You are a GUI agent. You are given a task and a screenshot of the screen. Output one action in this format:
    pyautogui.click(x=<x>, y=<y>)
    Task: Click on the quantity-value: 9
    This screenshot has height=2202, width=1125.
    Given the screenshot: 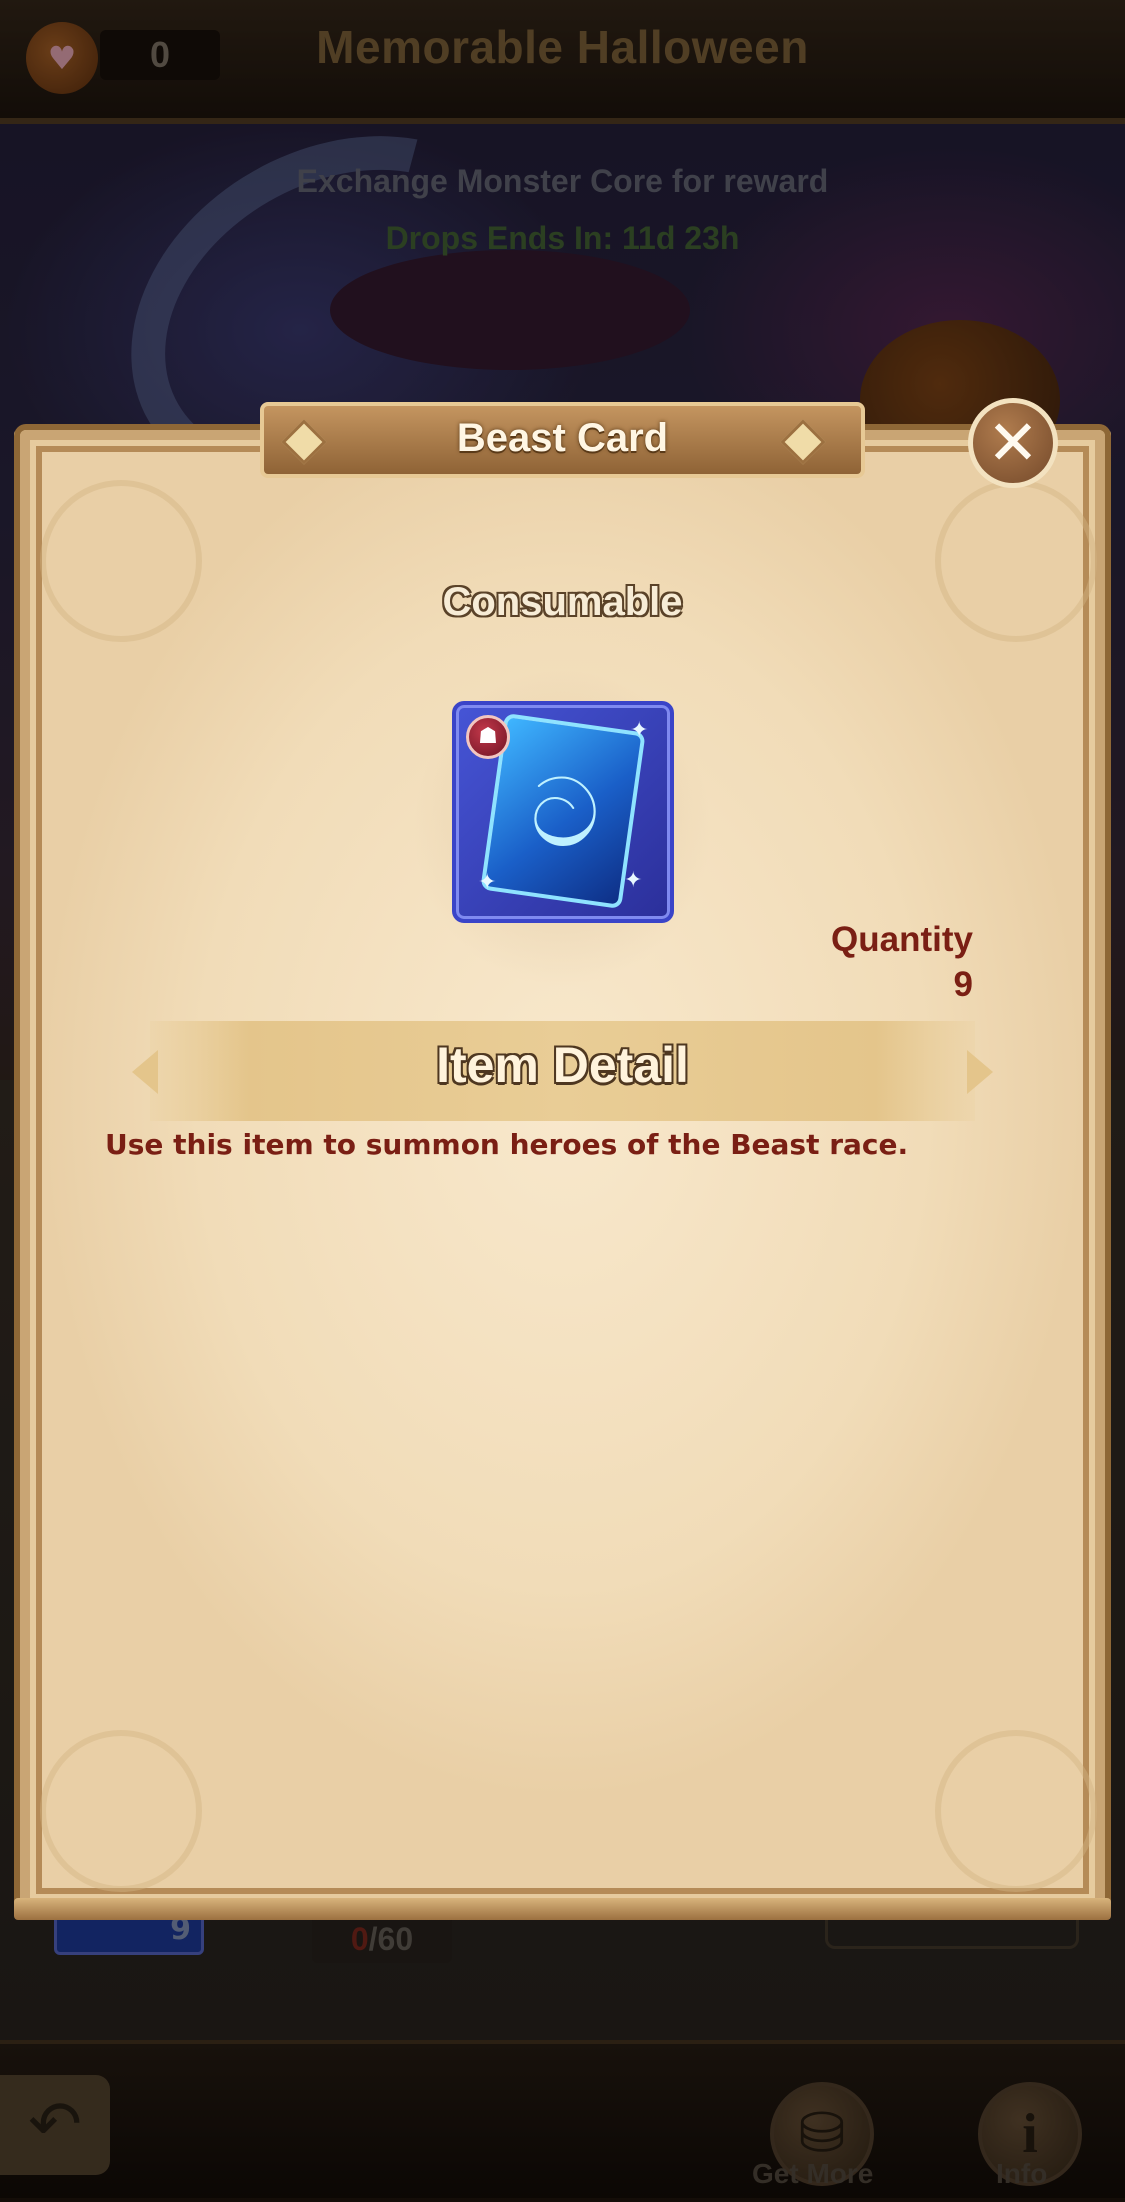 What is the action you would take?
    pyautogui.click(x=963, y=984)
    